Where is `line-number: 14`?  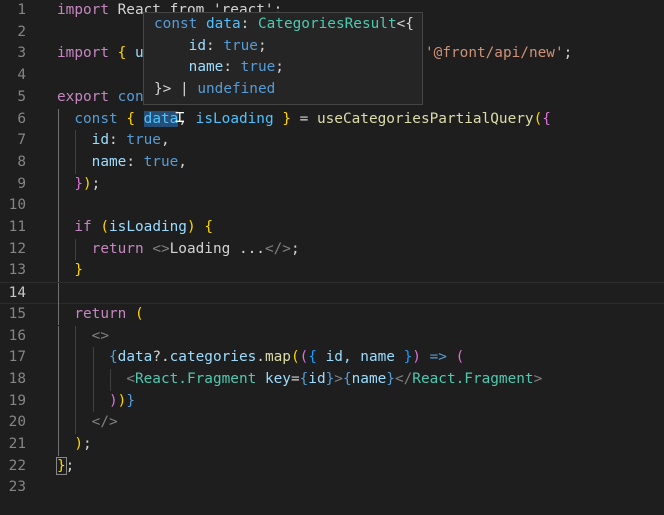 line-number: 14 is located at coordinates (17, 293).